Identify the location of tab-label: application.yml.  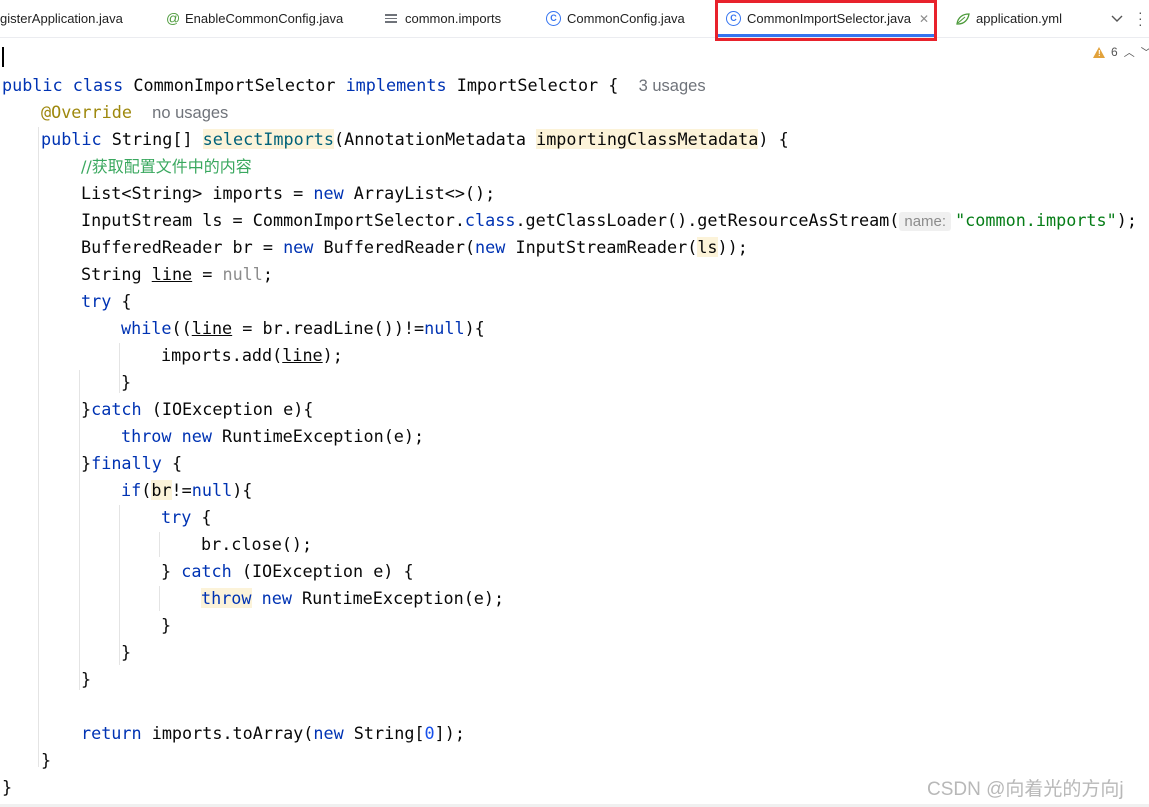
(1019, 18).